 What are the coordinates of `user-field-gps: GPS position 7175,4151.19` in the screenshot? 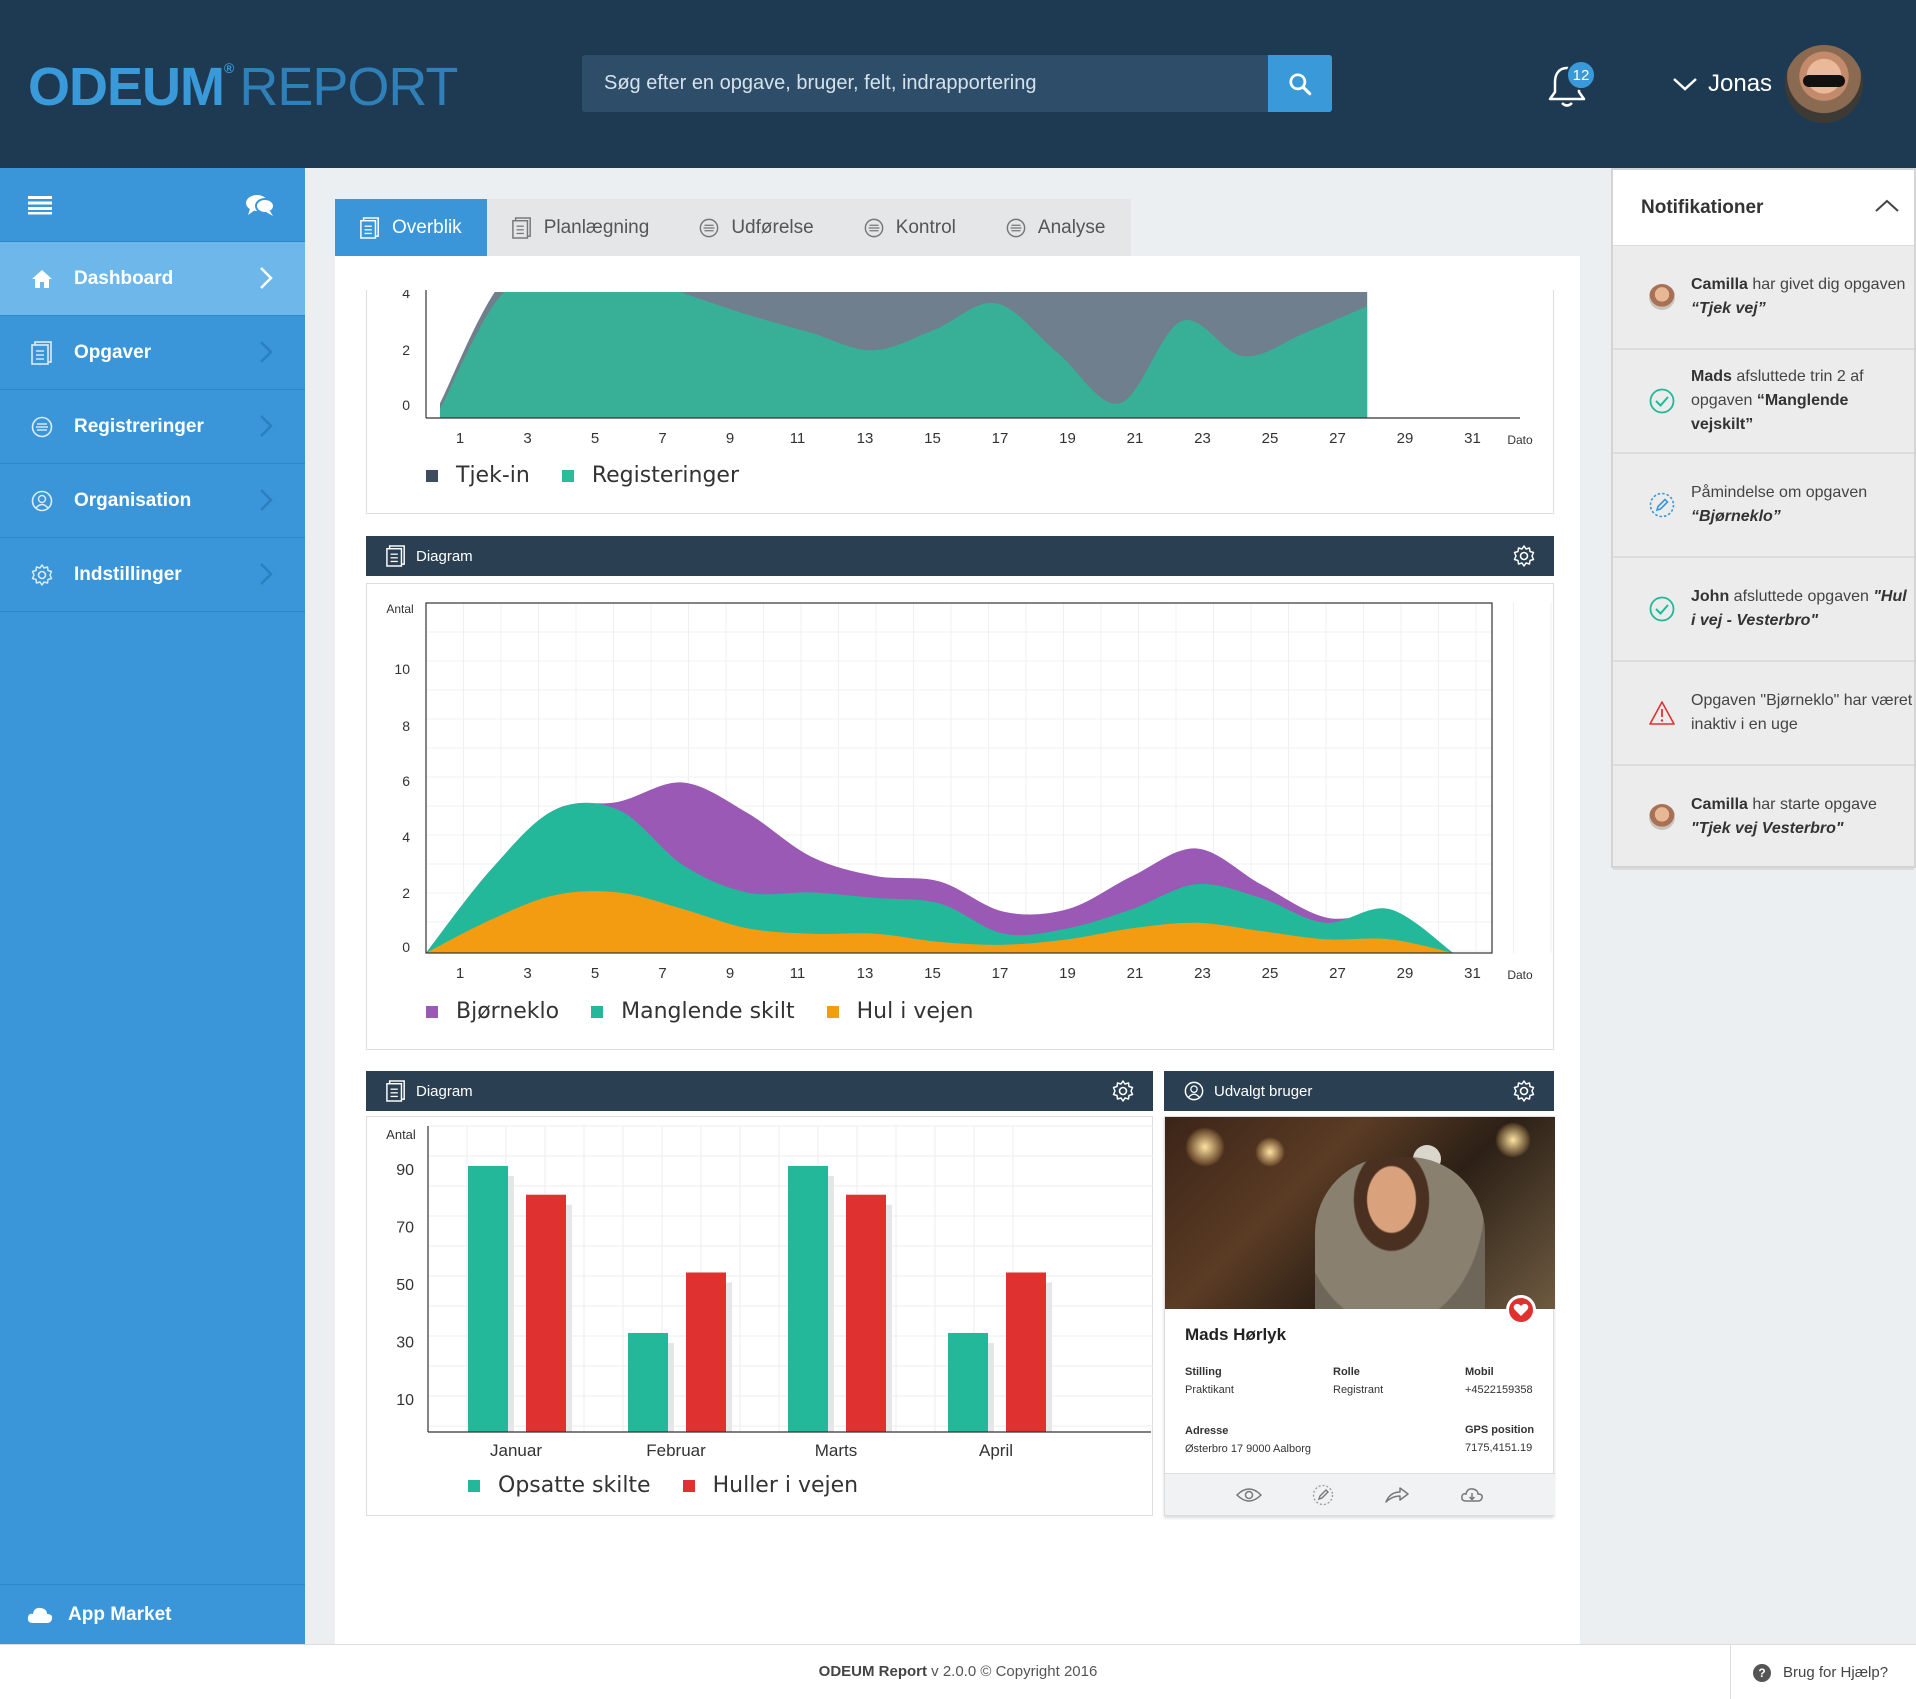 It's located at (1500, 1439).